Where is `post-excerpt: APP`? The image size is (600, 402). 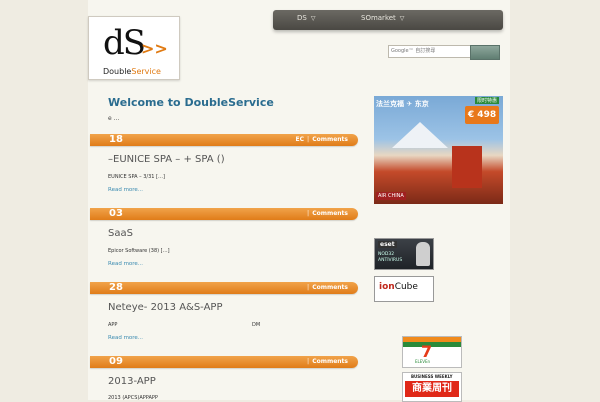
post-excerpt: APP is located at coordinates (113, 325).